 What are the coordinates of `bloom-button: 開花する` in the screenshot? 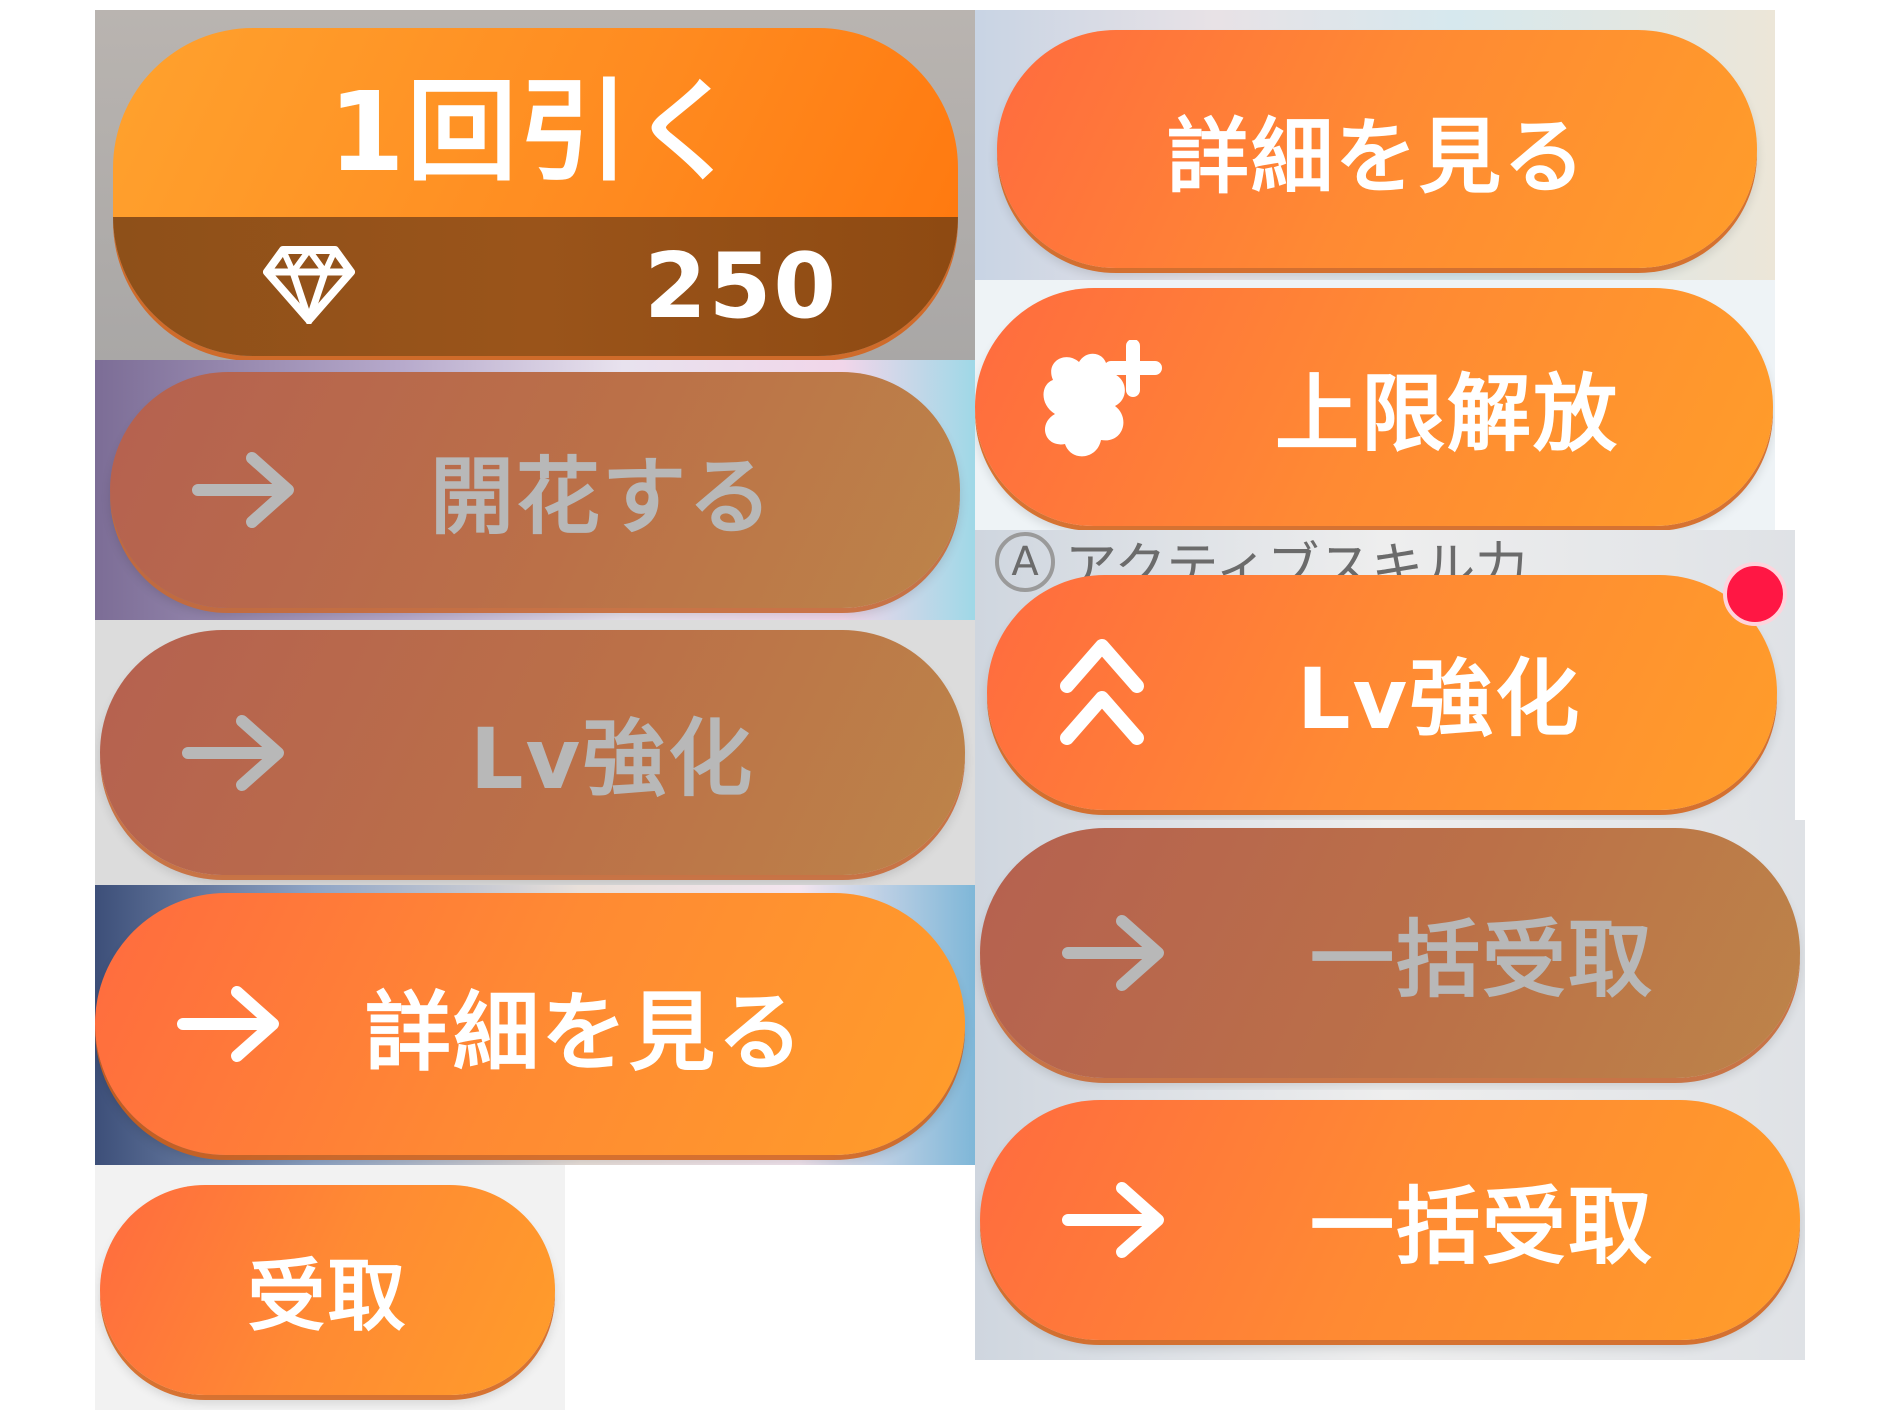 It's located at (535, 490).